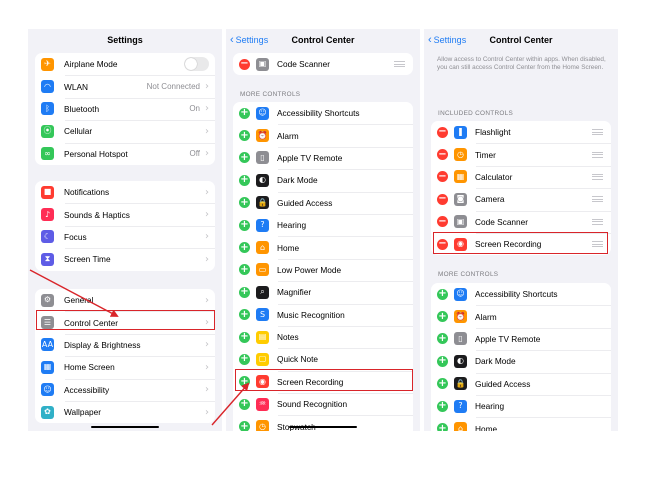 This screenshot has height=503, width=667. I want to click on settings-item-label: Airplane Mode, so click(91, 64).